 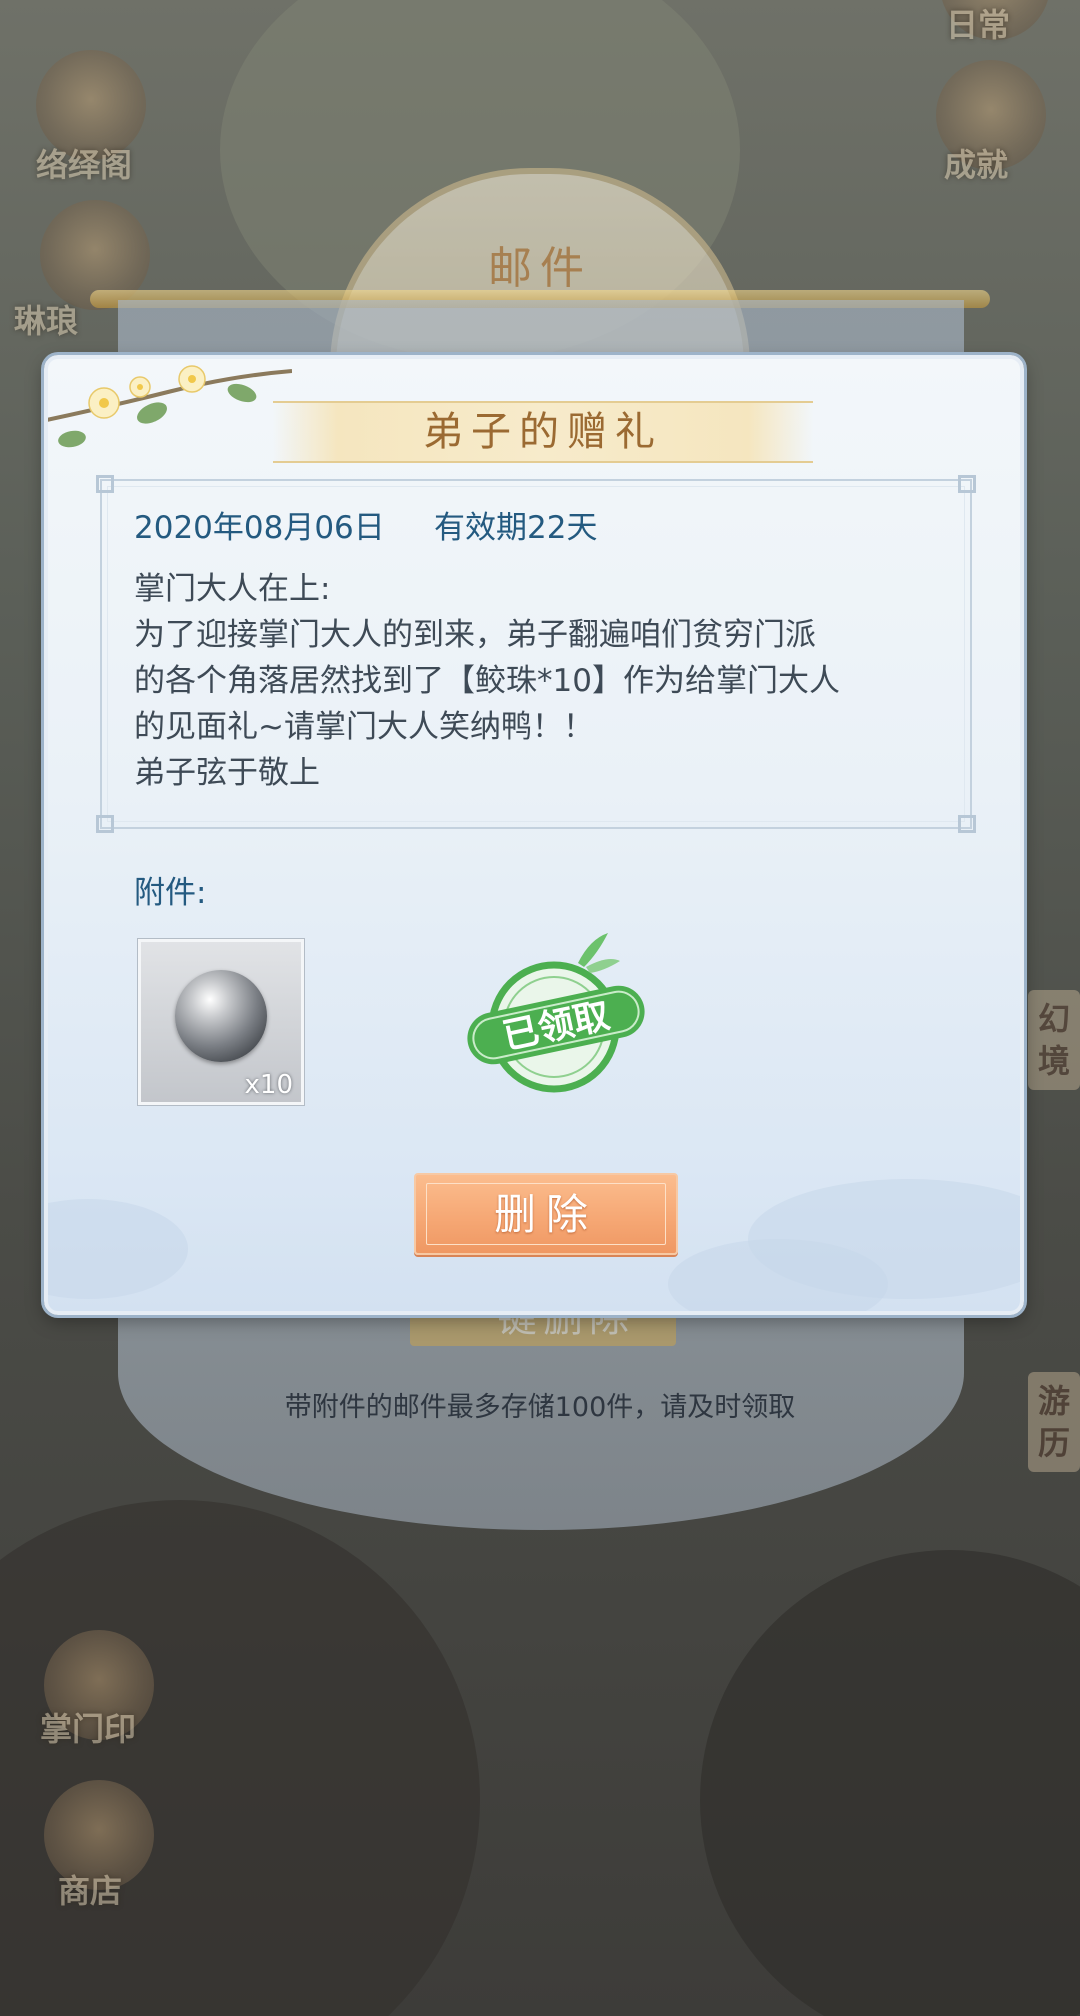 I want to click on mail-date: 2020年08月06日, so click(x=259, y=528).